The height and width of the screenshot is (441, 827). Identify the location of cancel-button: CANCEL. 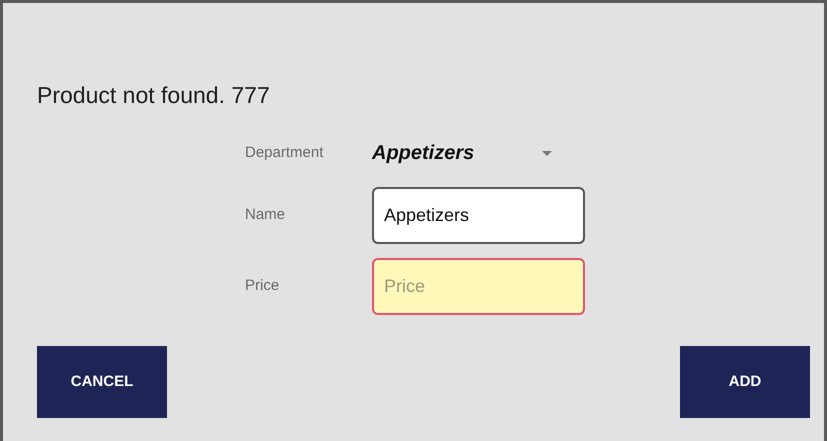
(102, 382).